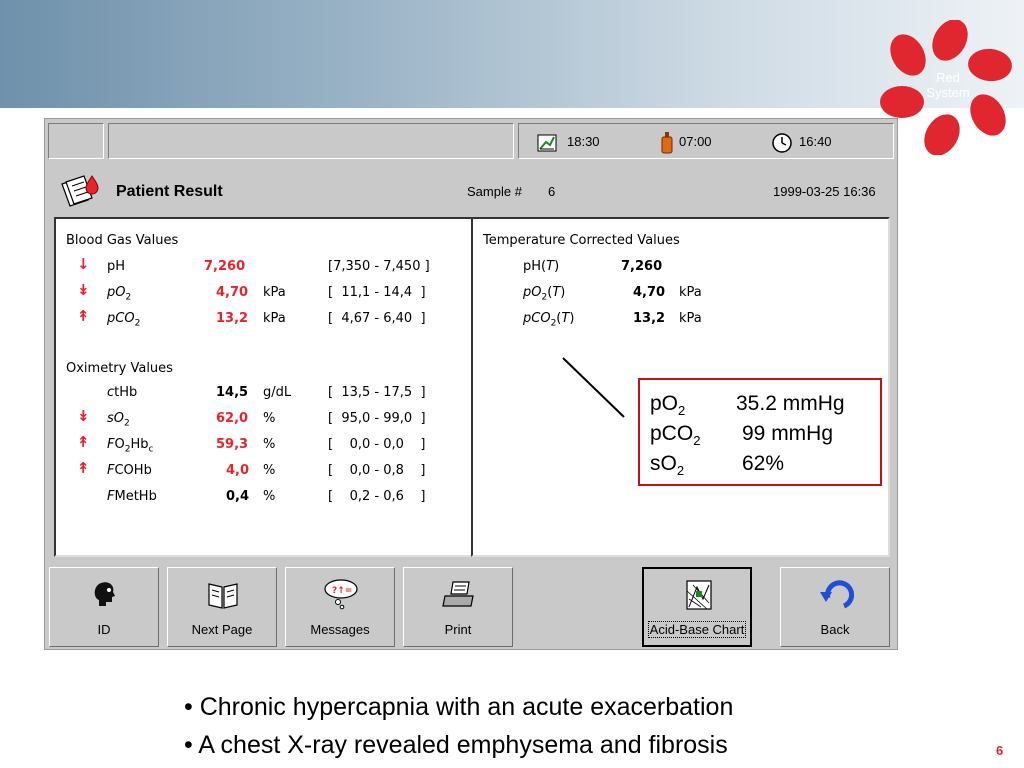  What do you see at coordinates (790, 403) in the screenshot?
I see `callout-value: 35.2 mmHg` at bounding box center [790, 403].